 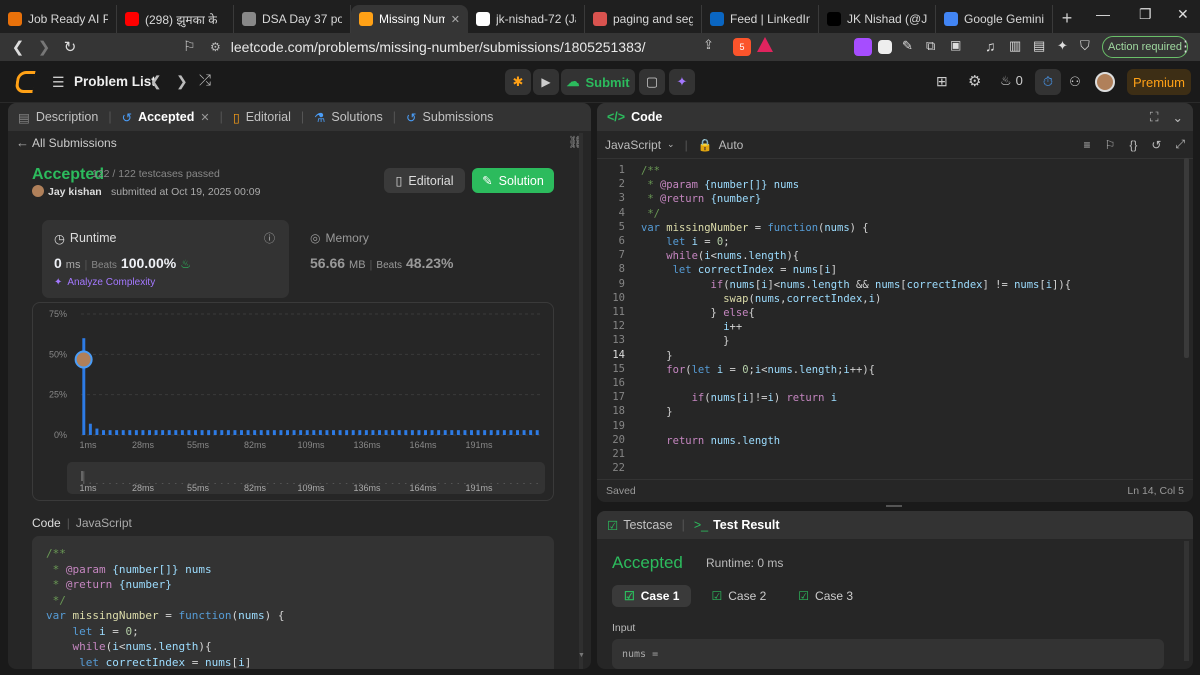 What do you see at coordinates (1185, 46) in the screenshot?
I see `menu-icon: ⋮` at bounding box center [1185, 46].